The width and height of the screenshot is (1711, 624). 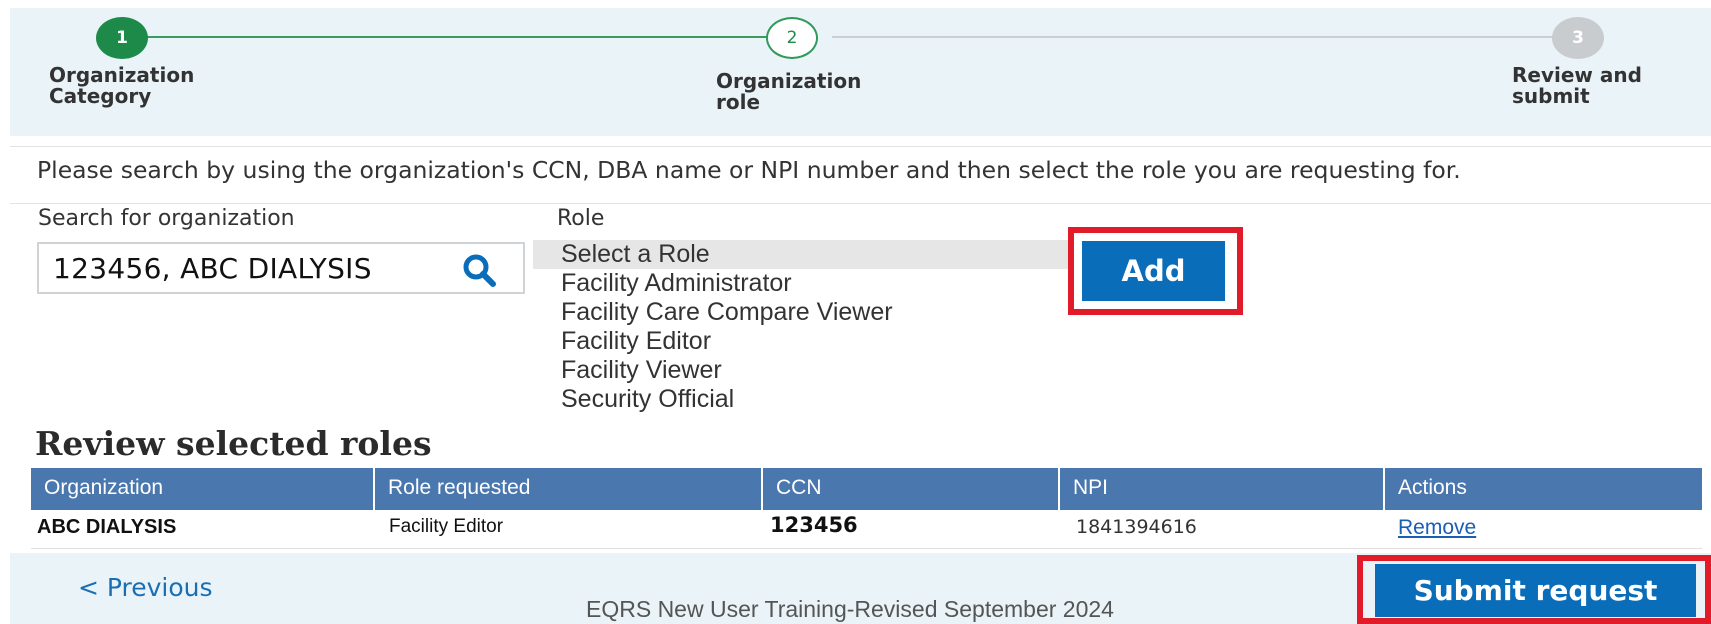 I want to click on add-button: Add, so click(x=1153, y=271).